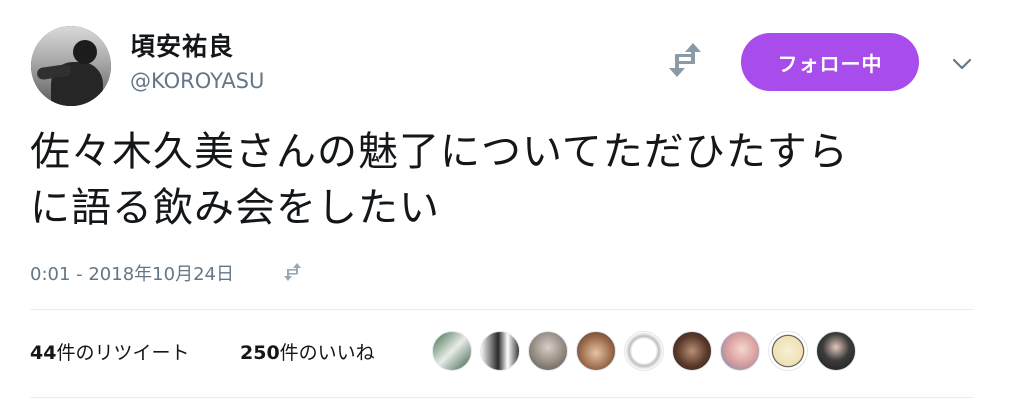  I want to click on retweet-count-label: 件のリツイート, so click(123, 353).